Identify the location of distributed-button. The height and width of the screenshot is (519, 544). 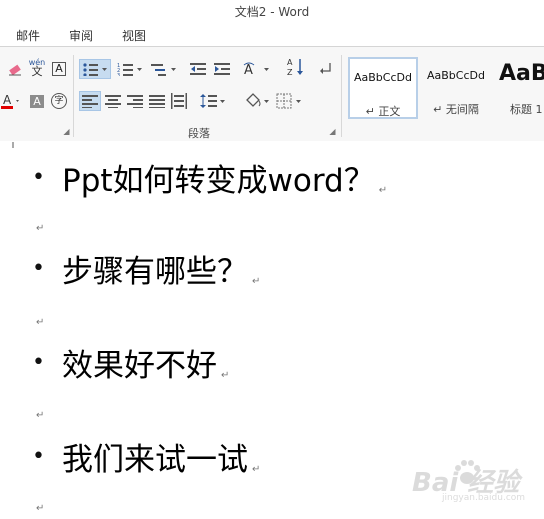
(179, 101).